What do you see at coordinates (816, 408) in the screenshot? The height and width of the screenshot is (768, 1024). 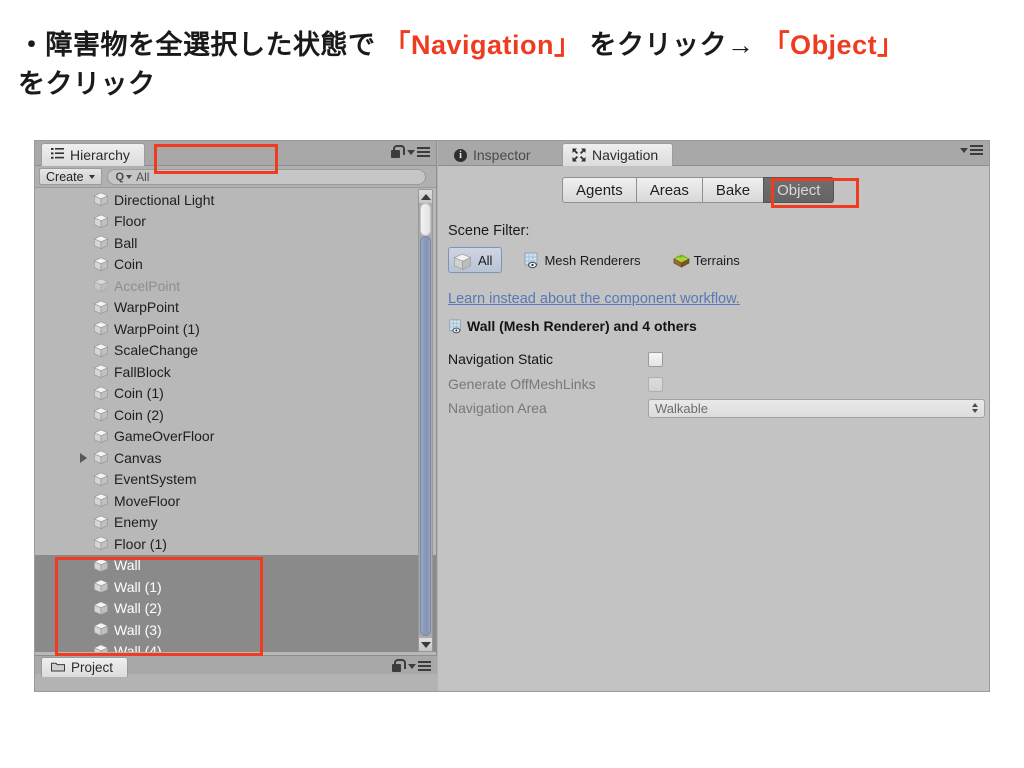 I see `navigation-area-dropdown: Walkable` at bounding box center [816, 408].